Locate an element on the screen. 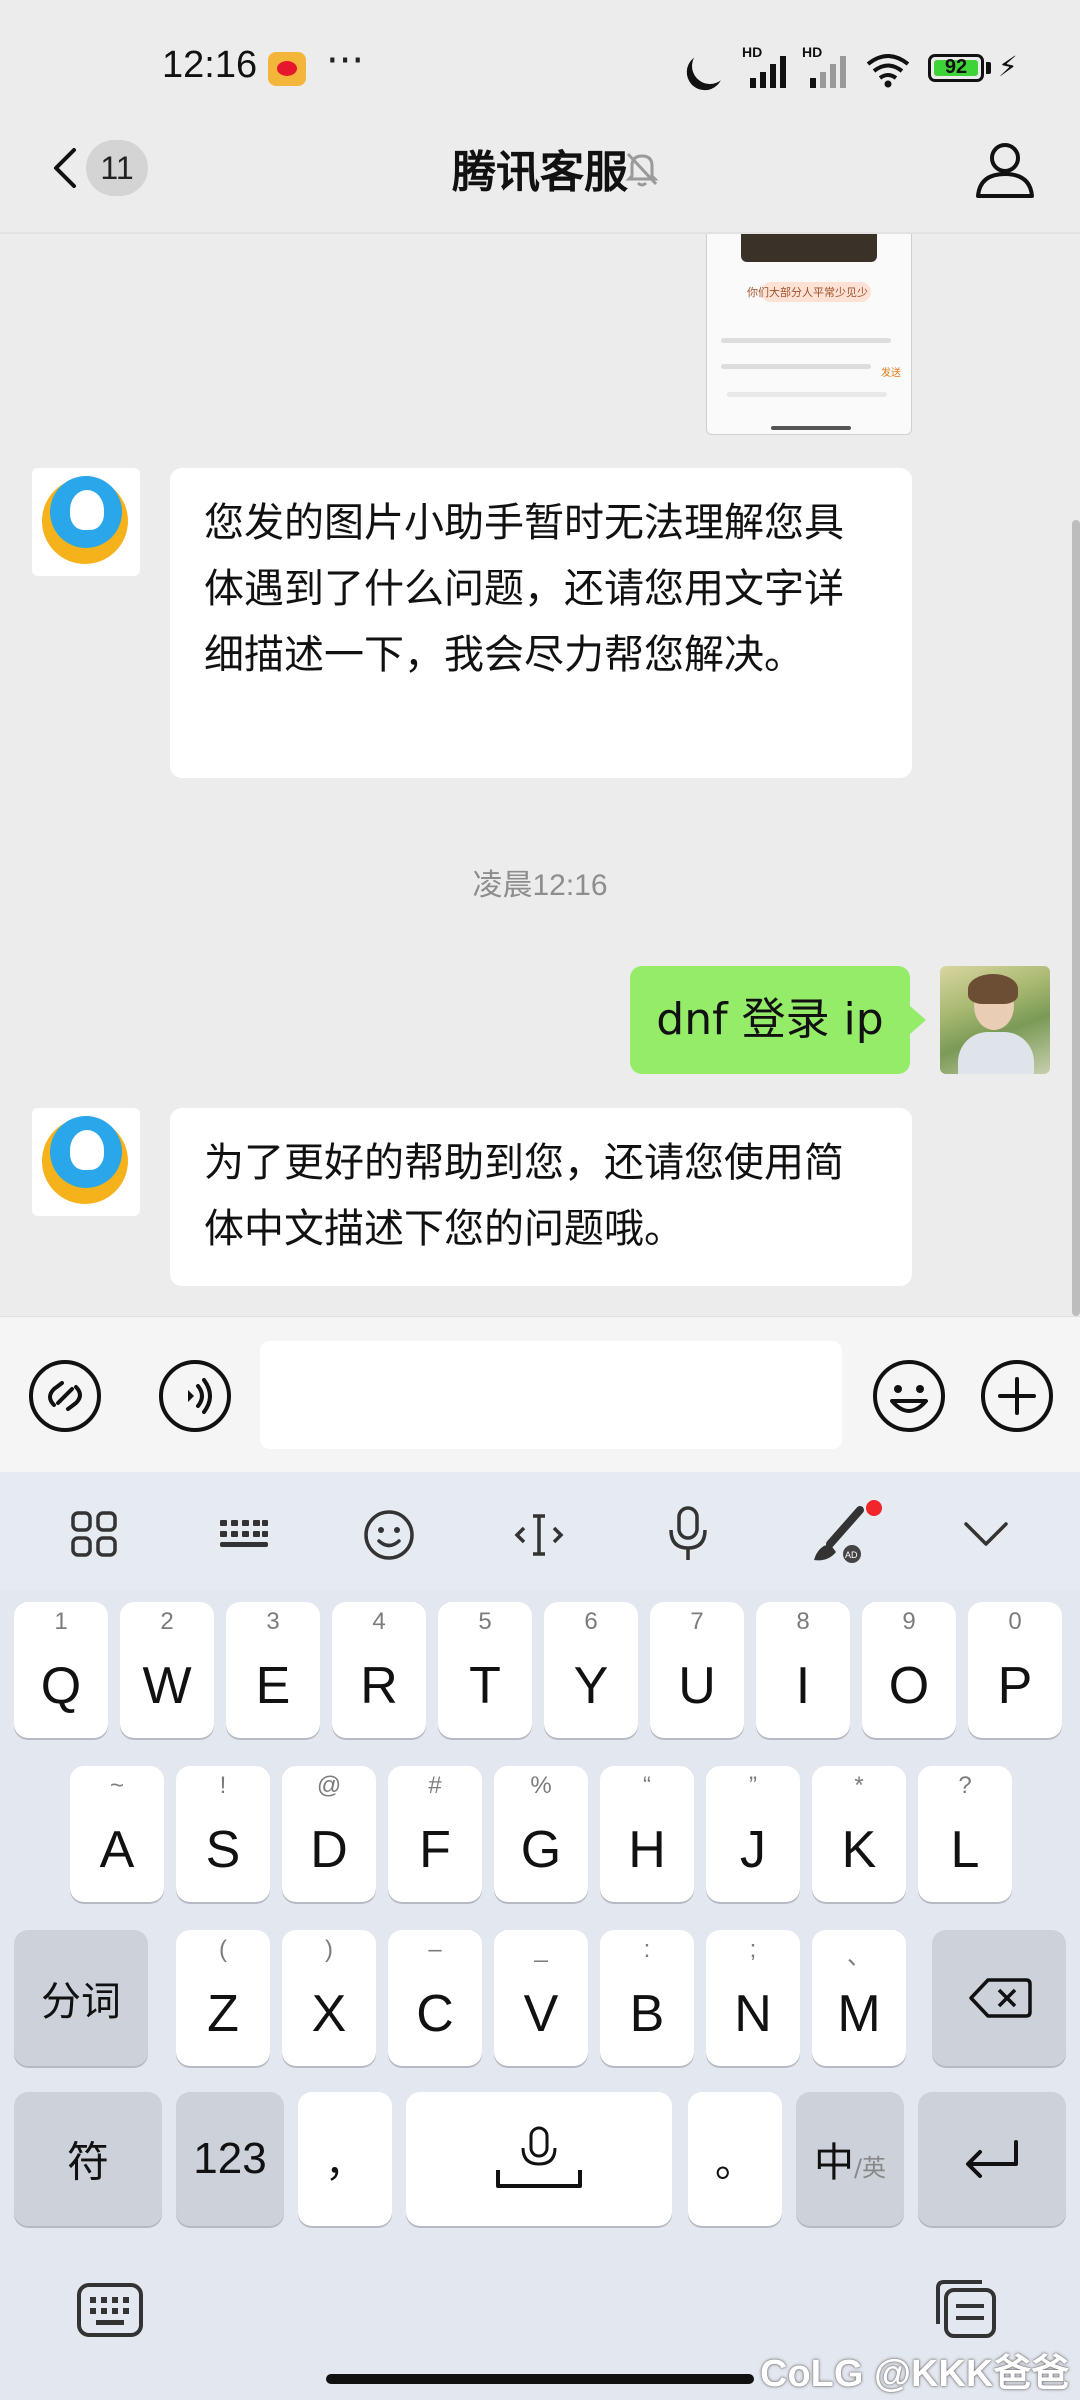  emoji-face-icon is located at coordinates (389, 1535).